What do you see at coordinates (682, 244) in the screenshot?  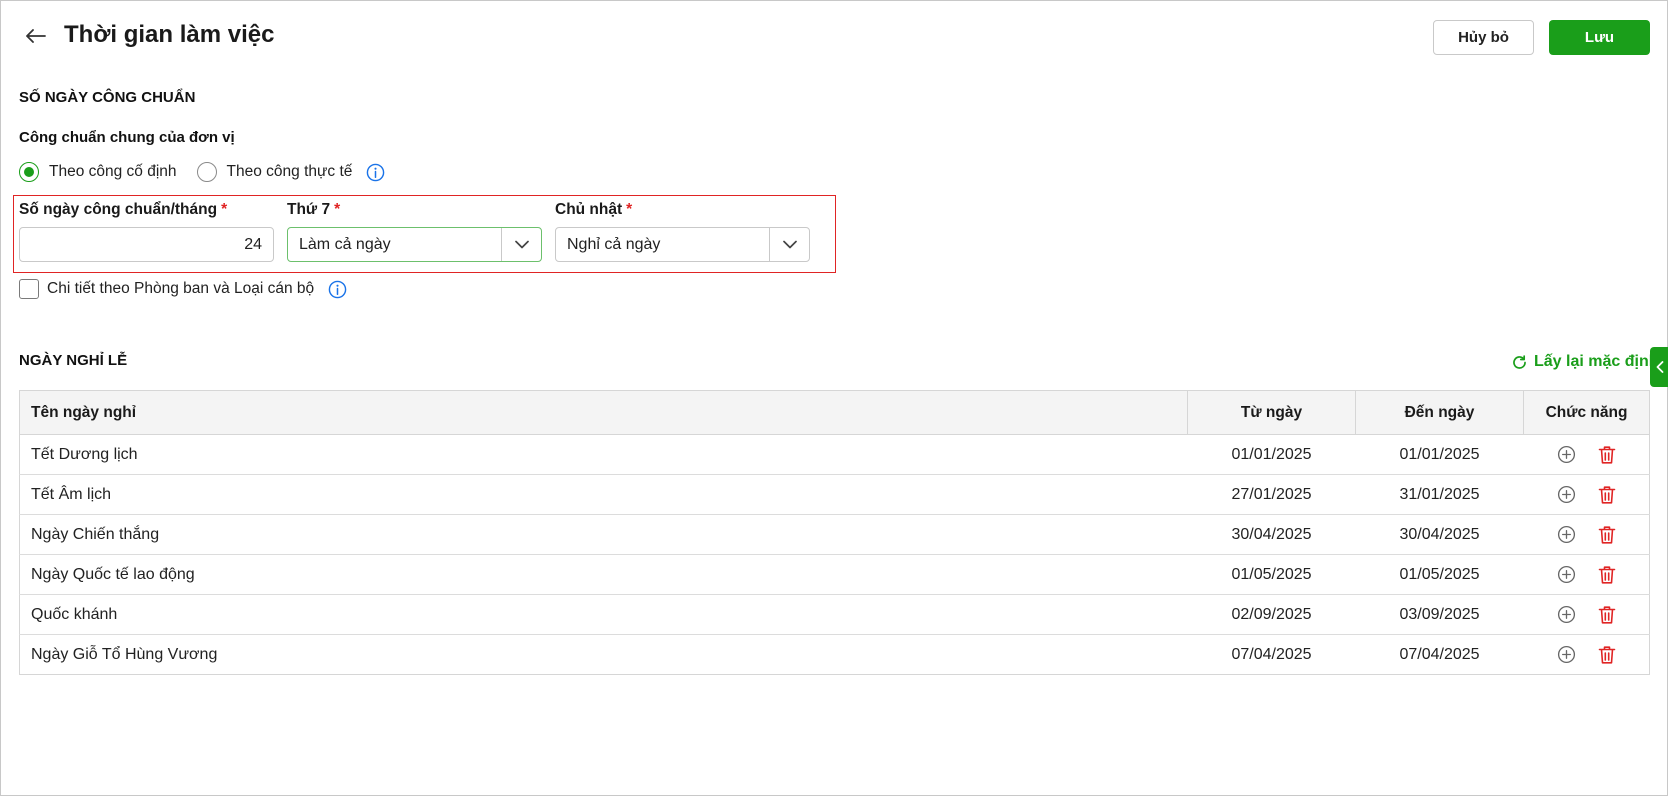 I see `sunday-select: Nghỉ cả ngày` at bounding box center [682, 244].